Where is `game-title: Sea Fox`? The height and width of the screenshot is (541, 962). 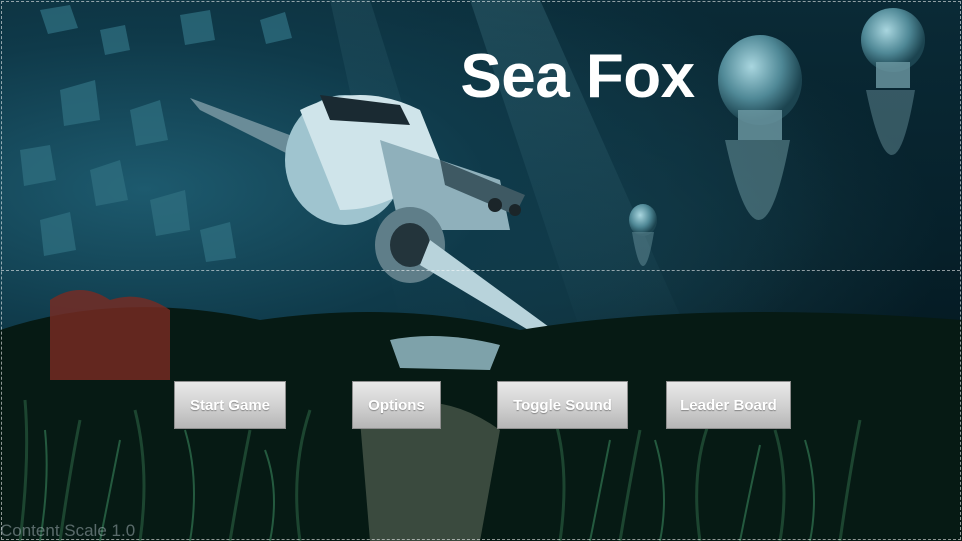 game-title: Sea Fox is located at coordinates (577, 76).